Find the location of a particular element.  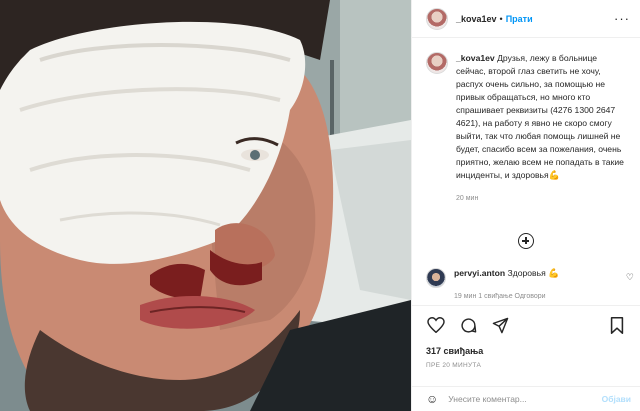

post-header: _kova1ev • Прати ··· is located at coordinates (526, 19).